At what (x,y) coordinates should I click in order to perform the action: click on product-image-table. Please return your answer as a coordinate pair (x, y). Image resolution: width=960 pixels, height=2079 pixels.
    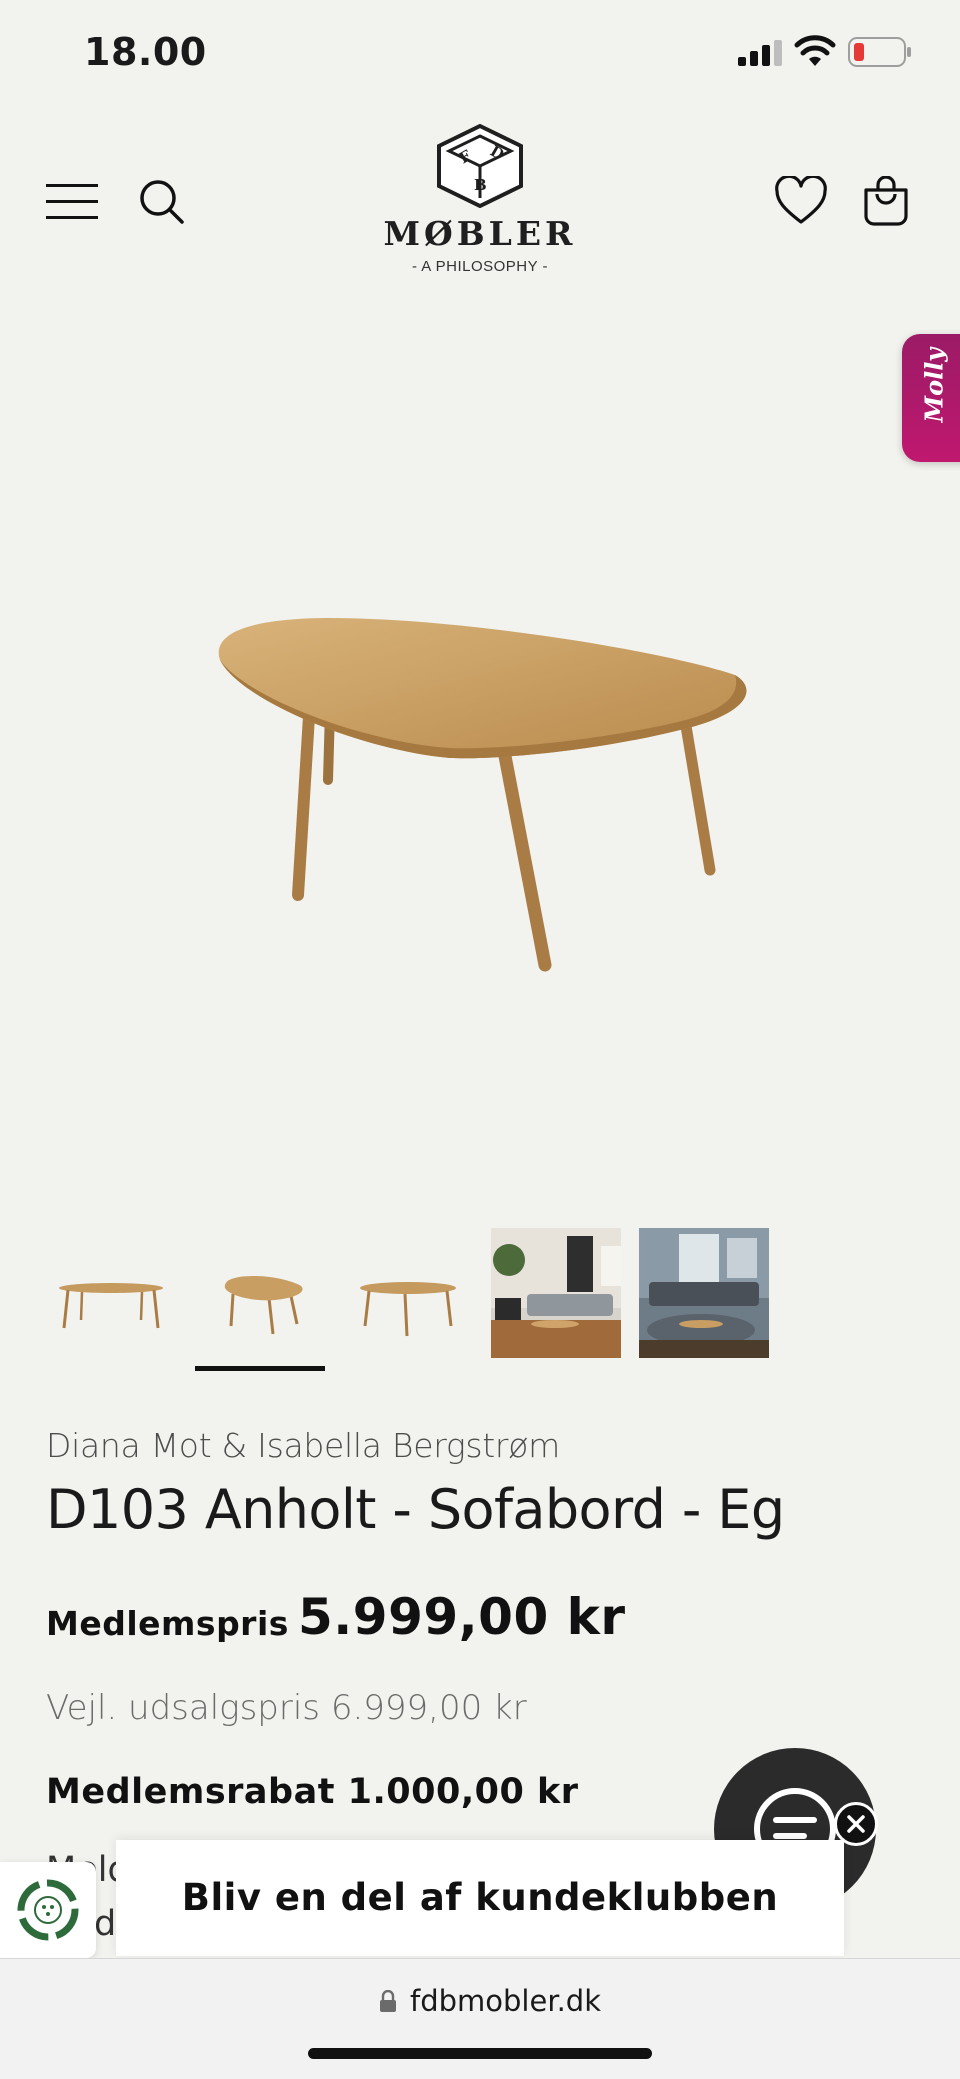
    Looking at the image, I should click on (480, 790).